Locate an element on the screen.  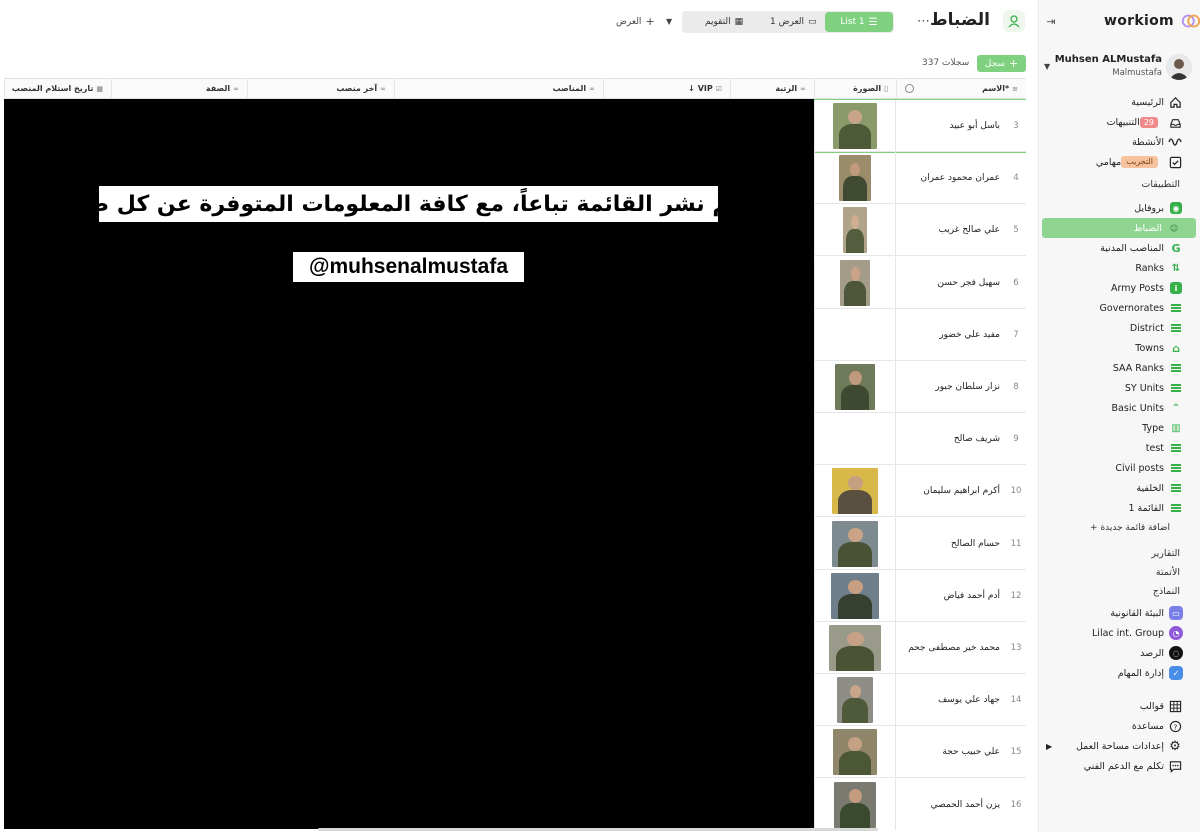
sidebar-item-civil-positions: المناصب المدنية G is located at coordinates (1119, 248).